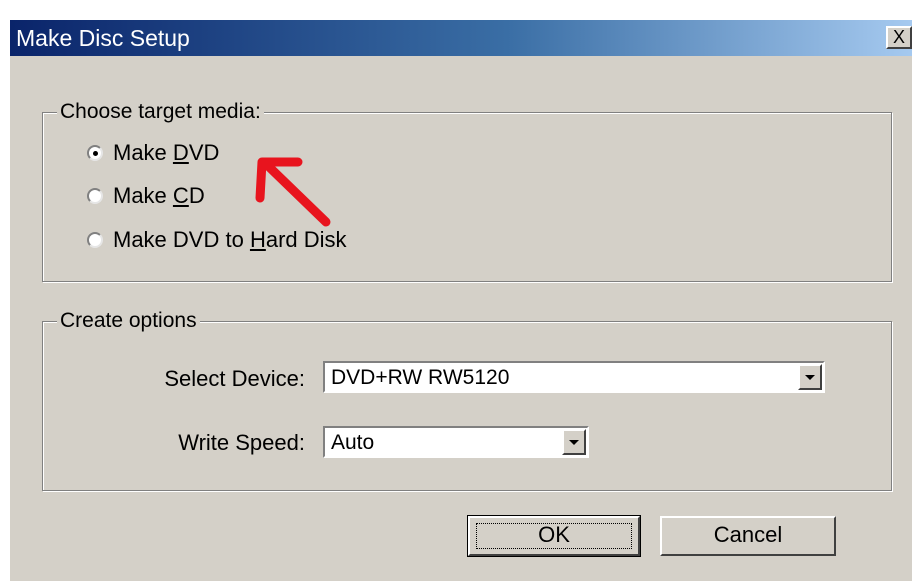 The width and height of the screenshot is (912, 581). Describe the element at coordinates (456, 442) in the screenshot. I see `write-speed-dropdown: Auto` at that location.